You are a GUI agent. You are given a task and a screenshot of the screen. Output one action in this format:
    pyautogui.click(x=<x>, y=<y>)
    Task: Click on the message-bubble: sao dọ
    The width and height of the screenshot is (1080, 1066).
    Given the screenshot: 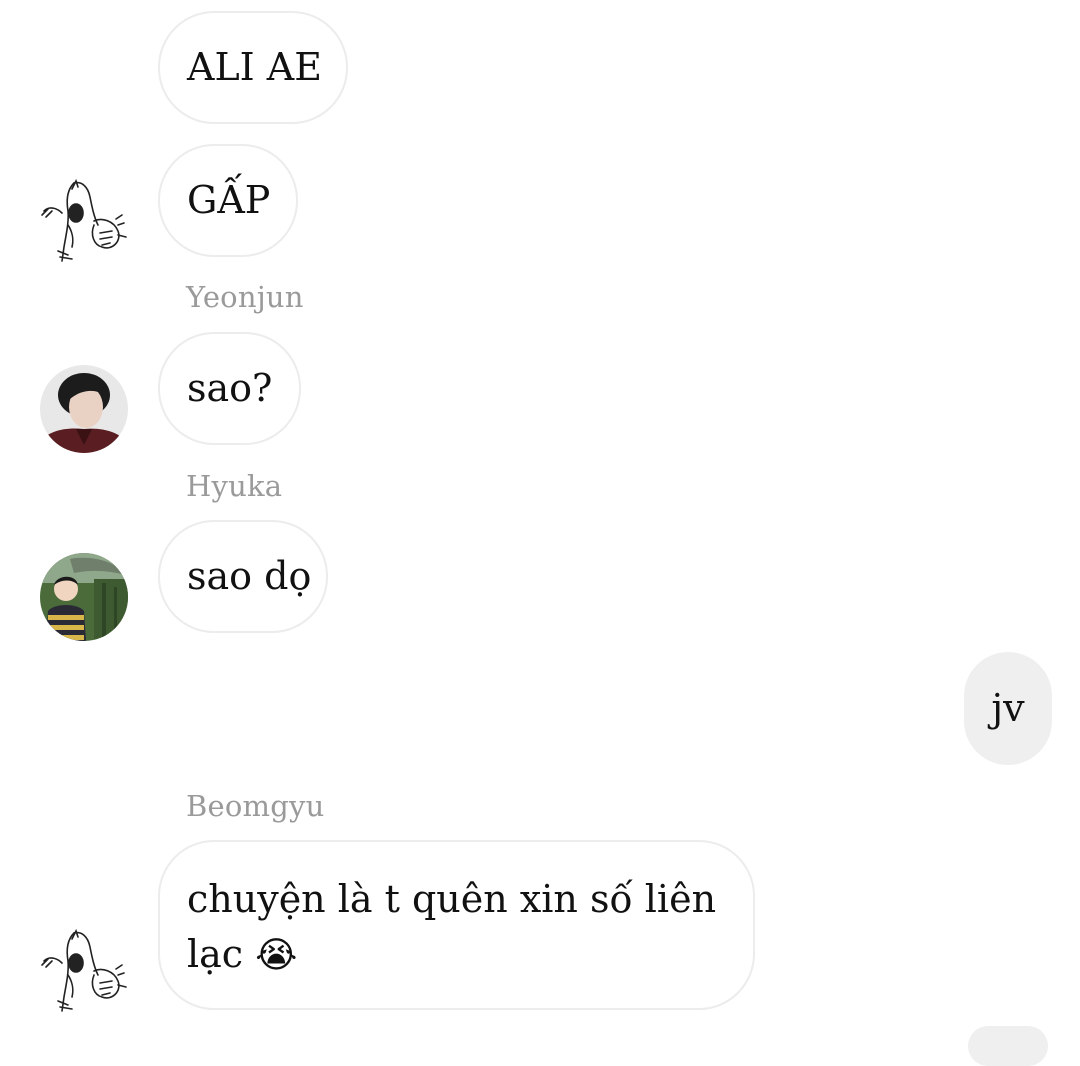 What is the action you would take?
    pyautogui.click(x=243, y=576)
    